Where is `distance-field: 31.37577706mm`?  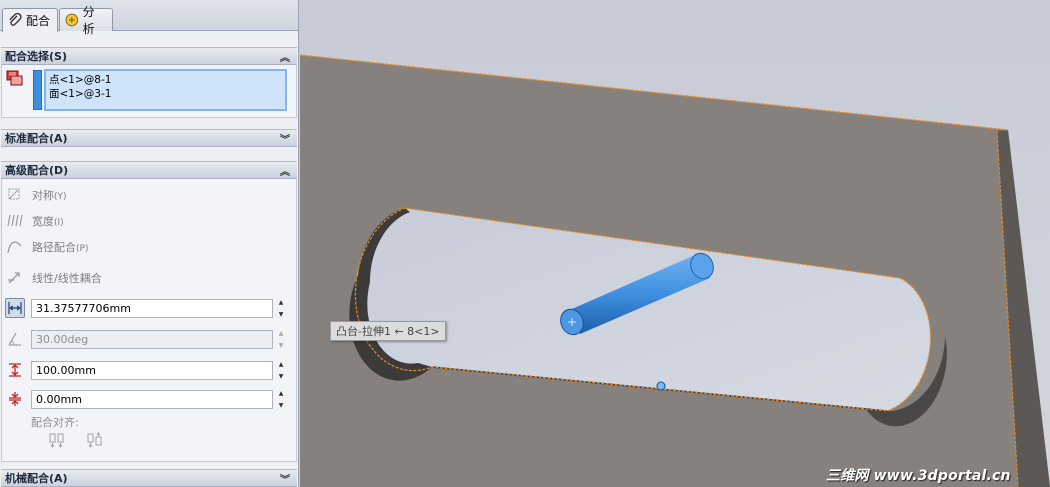
distance-field: 31.37577706mm is located at coordinates (152, 308).